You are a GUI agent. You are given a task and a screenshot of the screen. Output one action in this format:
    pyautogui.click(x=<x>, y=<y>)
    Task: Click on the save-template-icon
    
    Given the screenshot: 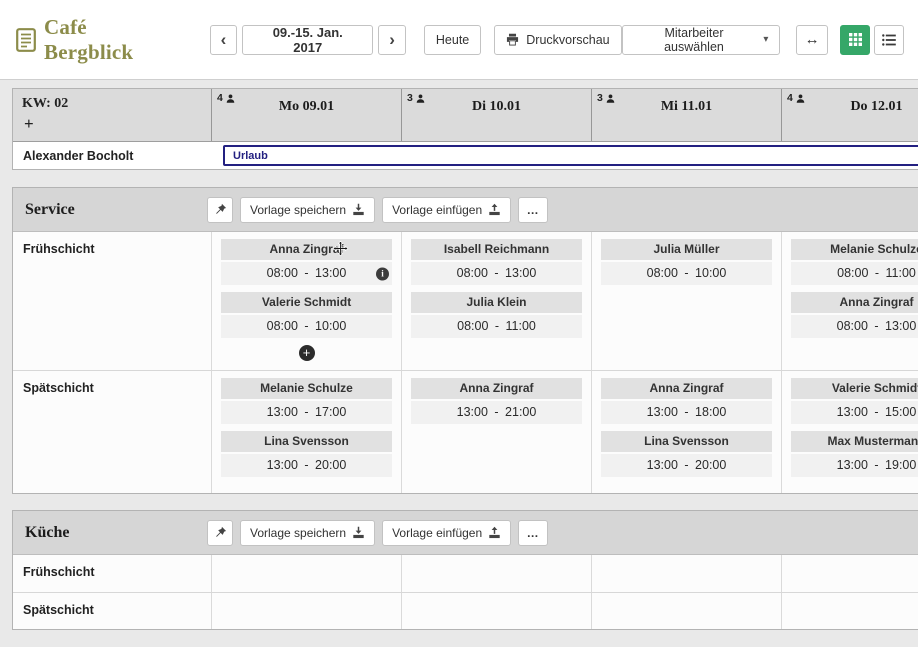 What is the action you would take?
    pyautogui.click(x=358, y=532)
    